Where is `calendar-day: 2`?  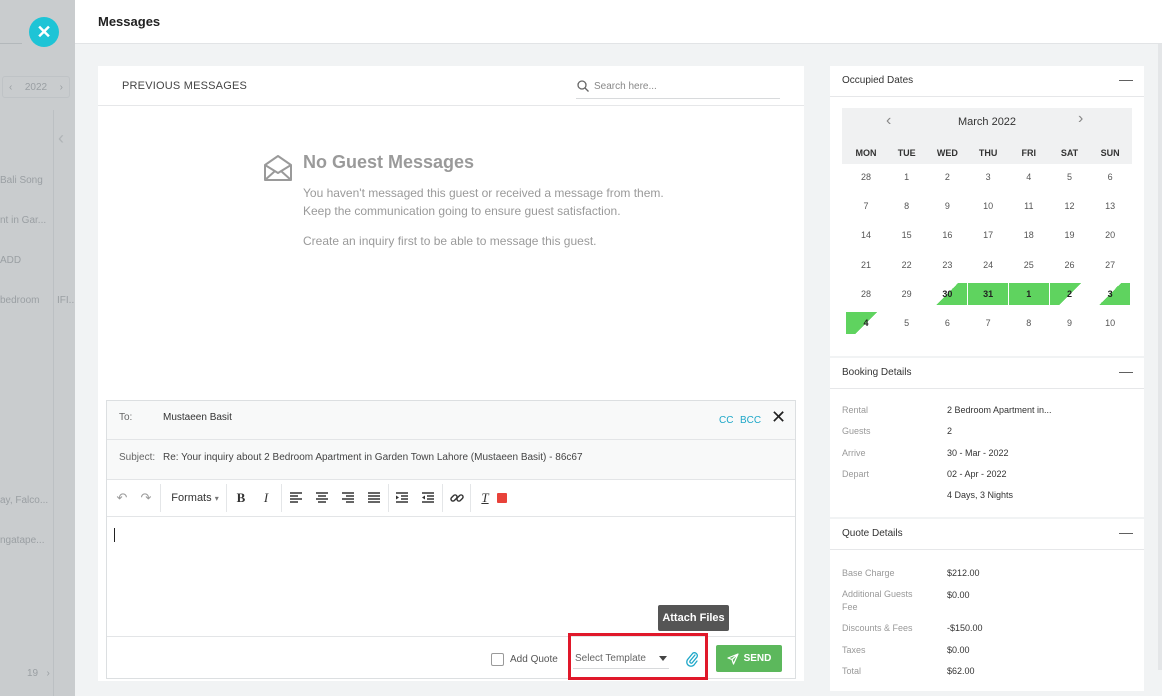 calendar-day: 2 is located at coordinates (947, 177).